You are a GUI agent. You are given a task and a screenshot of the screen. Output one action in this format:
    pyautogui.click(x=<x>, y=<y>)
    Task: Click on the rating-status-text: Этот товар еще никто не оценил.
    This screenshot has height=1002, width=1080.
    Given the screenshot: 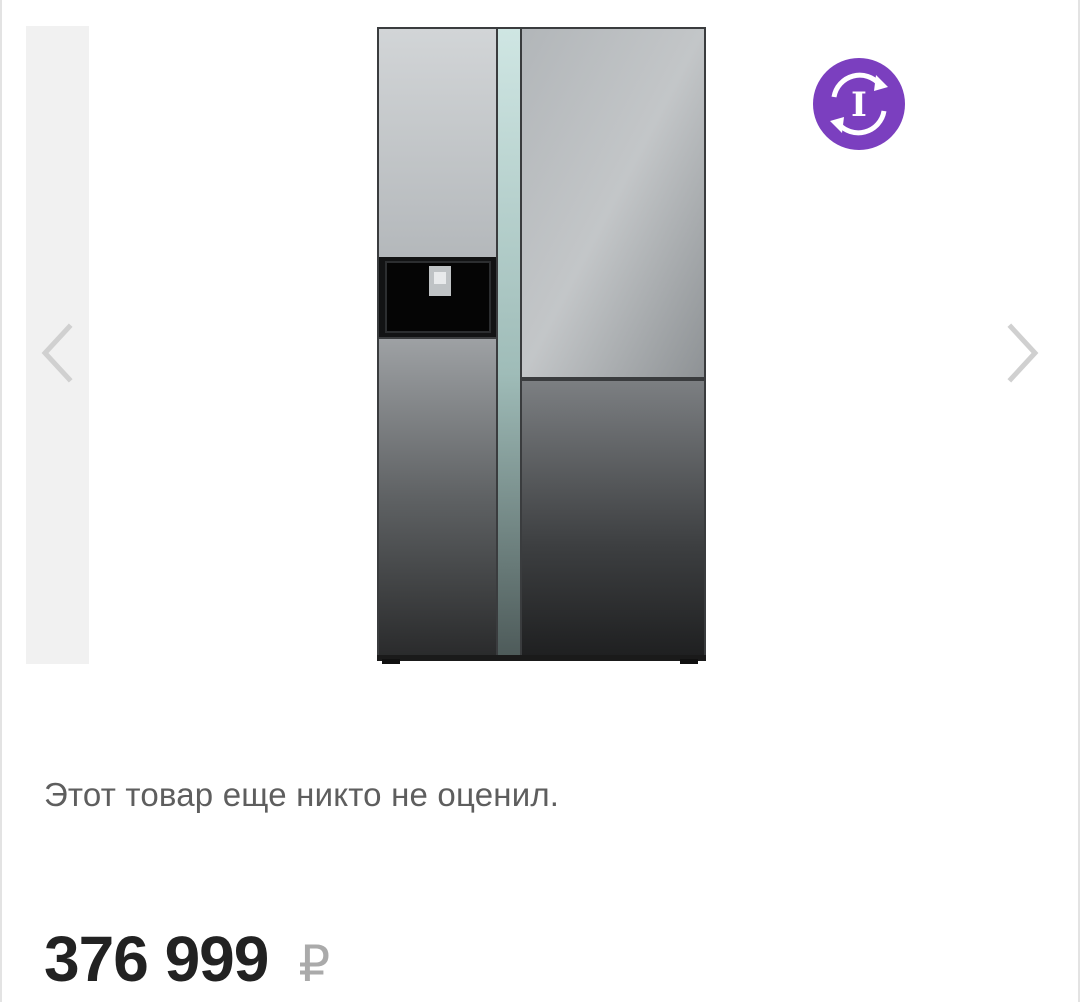 What is the action you would take?
    pyautogui.click(x=302, y=794)
    